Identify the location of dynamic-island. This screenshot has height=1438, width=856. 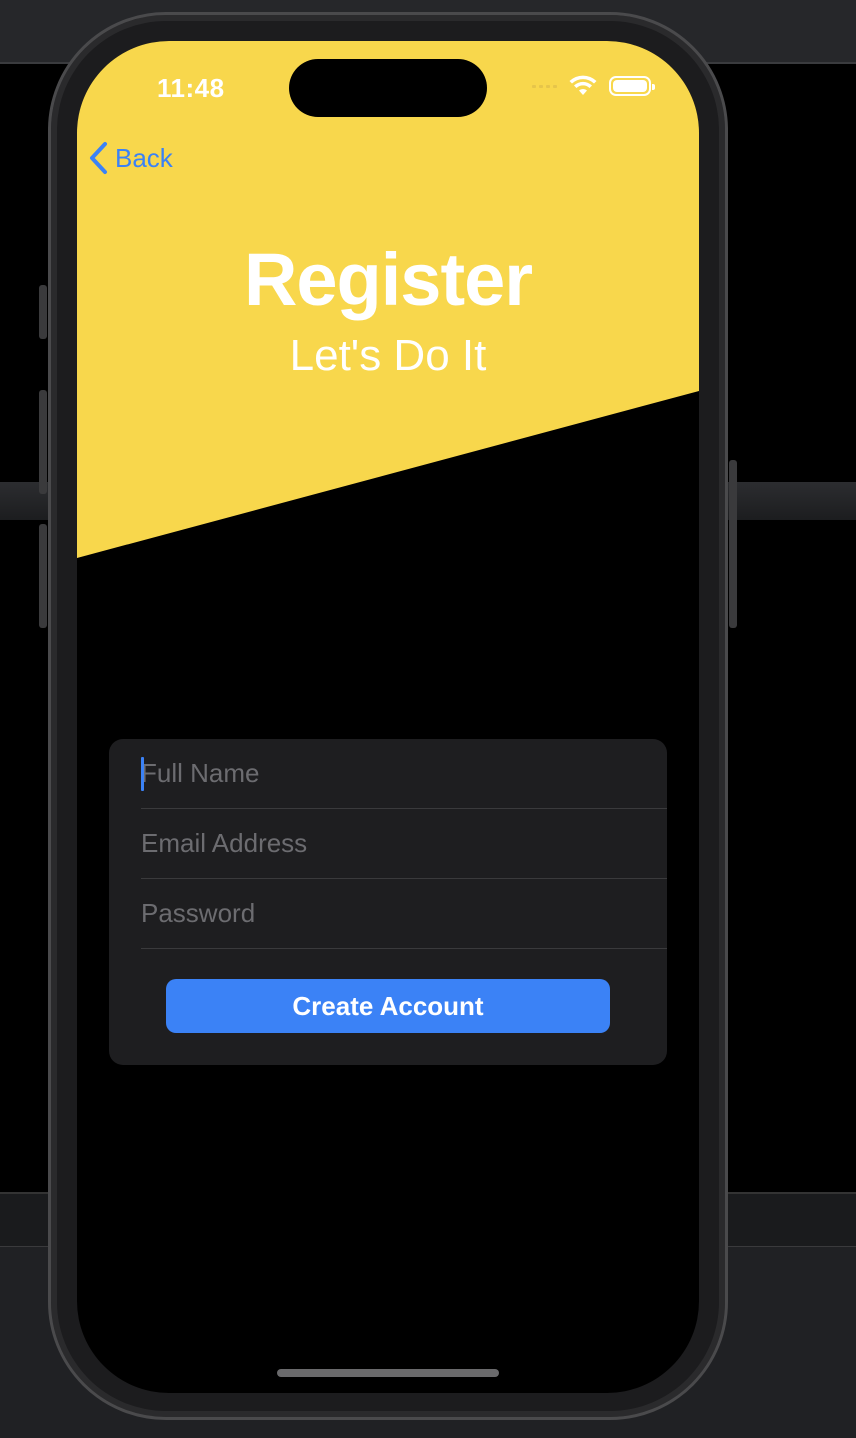
(388, 88).